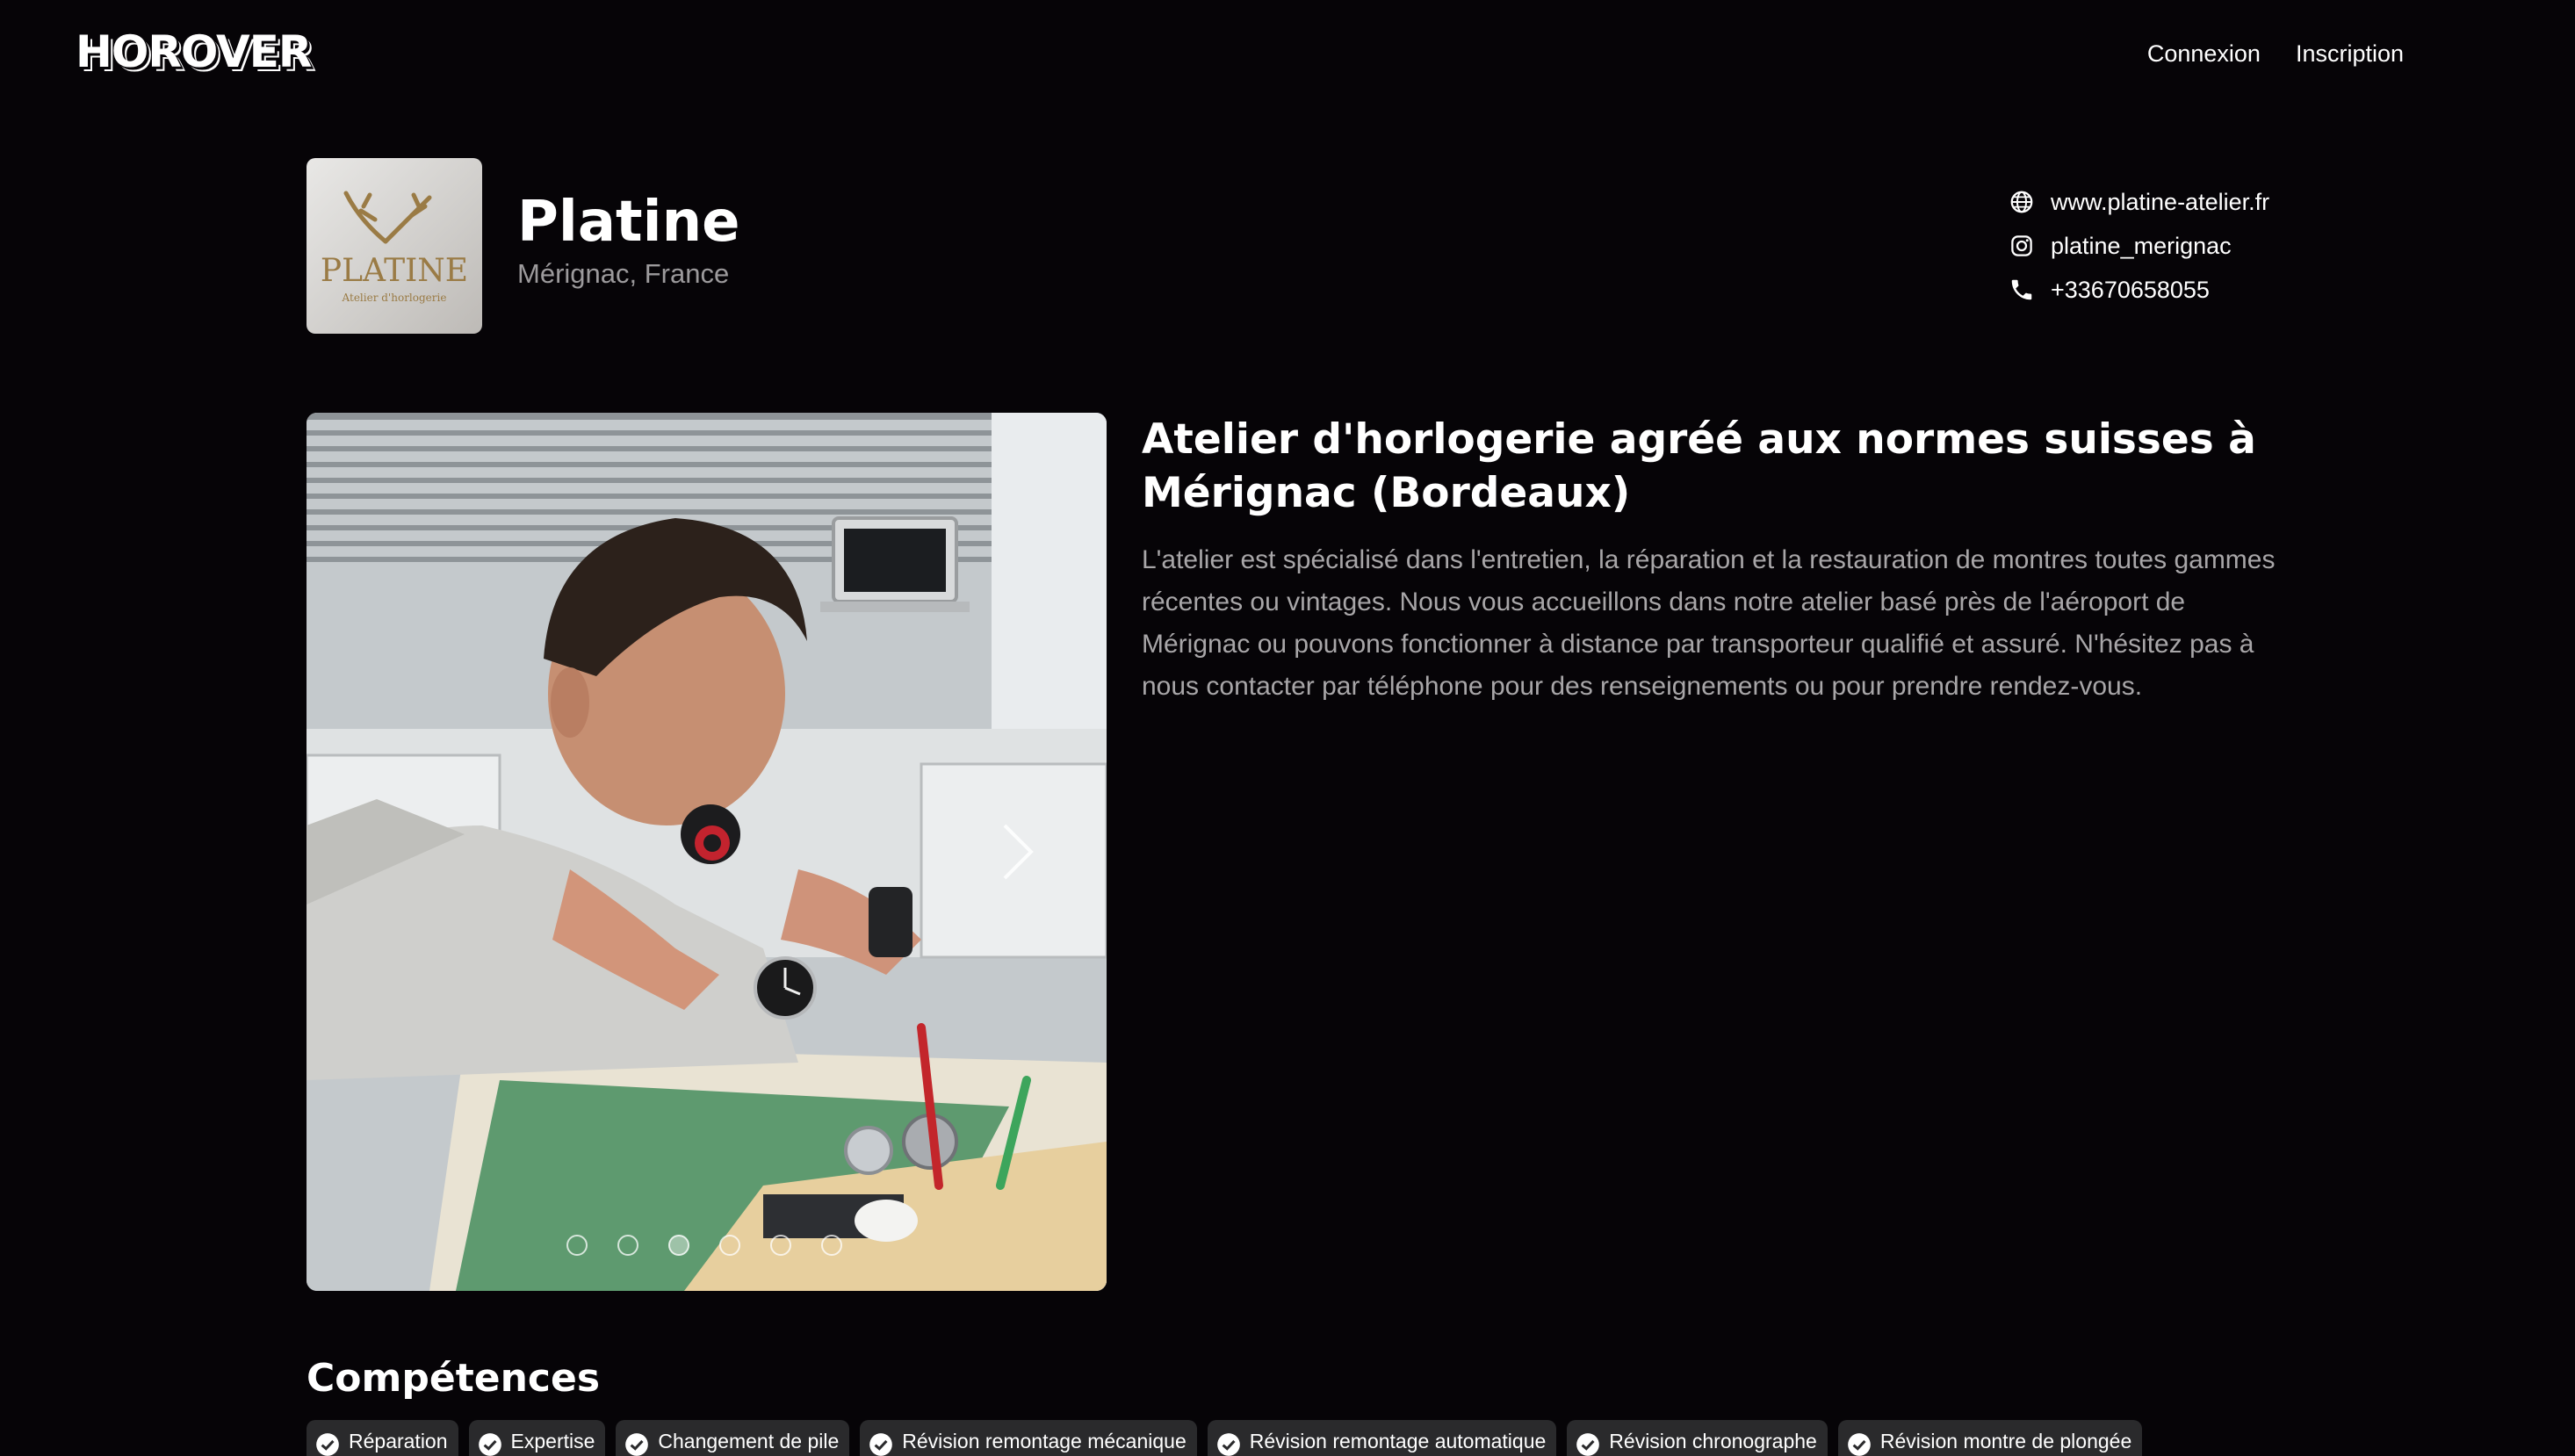 The width and height of the screenshot is (2575, 1456). I want to click on globe-icon, so click(2022, 202).